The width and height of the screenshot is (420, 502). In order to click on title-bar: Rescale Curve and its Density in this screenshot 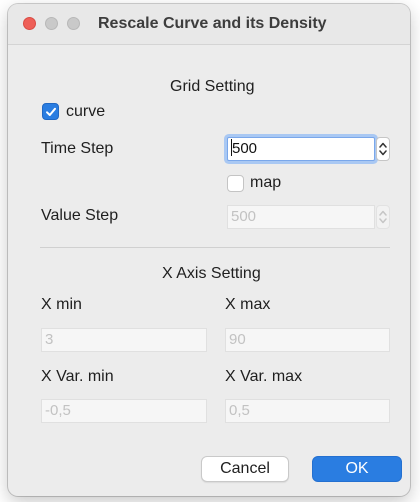, I will do `click(209, 24)`.